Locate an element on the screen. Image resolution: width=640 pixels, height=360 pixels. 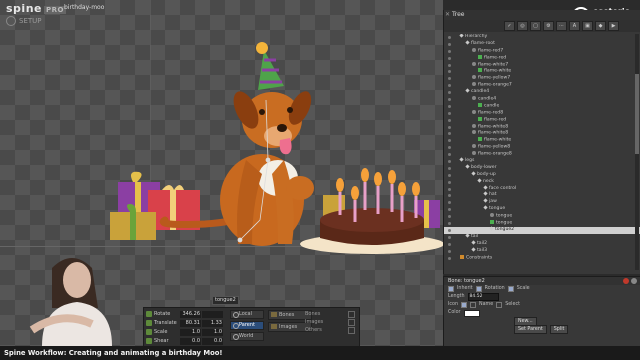
tree-filter-constraints-icon: ⚙ is located at coordinates (548, 26).